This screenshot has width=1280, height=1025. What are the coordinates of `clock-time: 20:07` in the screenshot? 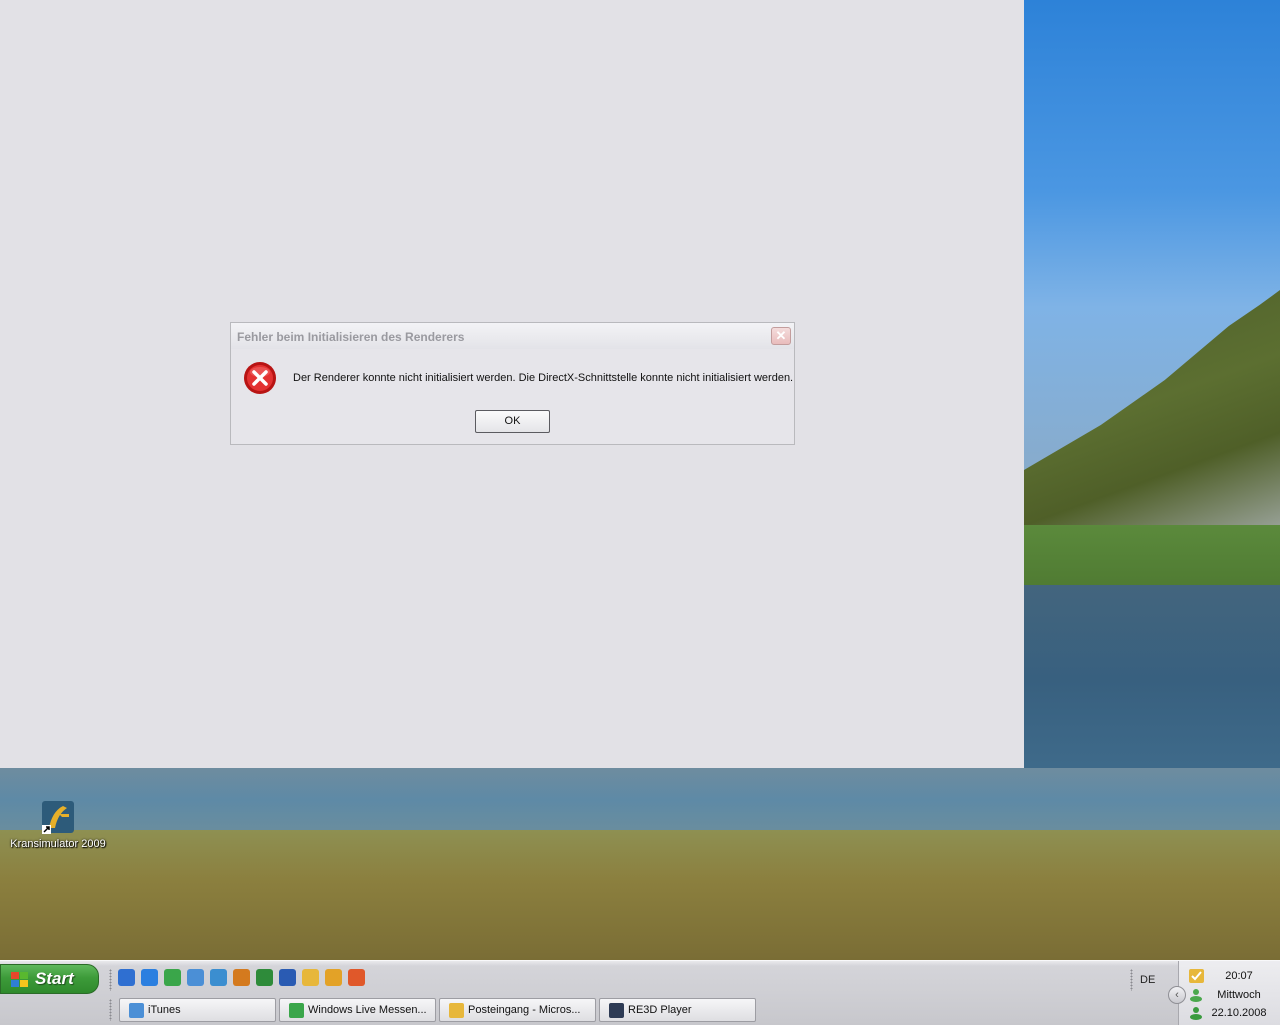 It's located at (1229, 976).